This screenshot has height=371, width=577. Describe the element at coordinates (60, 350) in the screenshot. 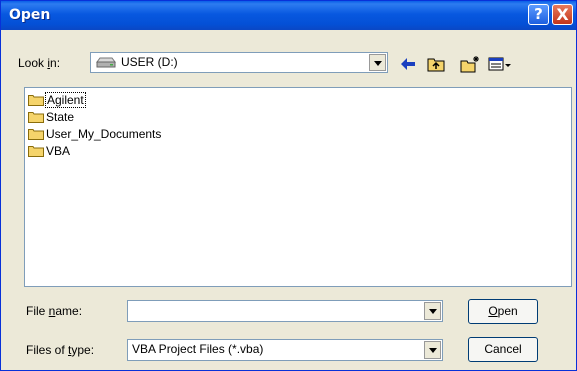

I see `file-type-label: Files of type:` at that location.